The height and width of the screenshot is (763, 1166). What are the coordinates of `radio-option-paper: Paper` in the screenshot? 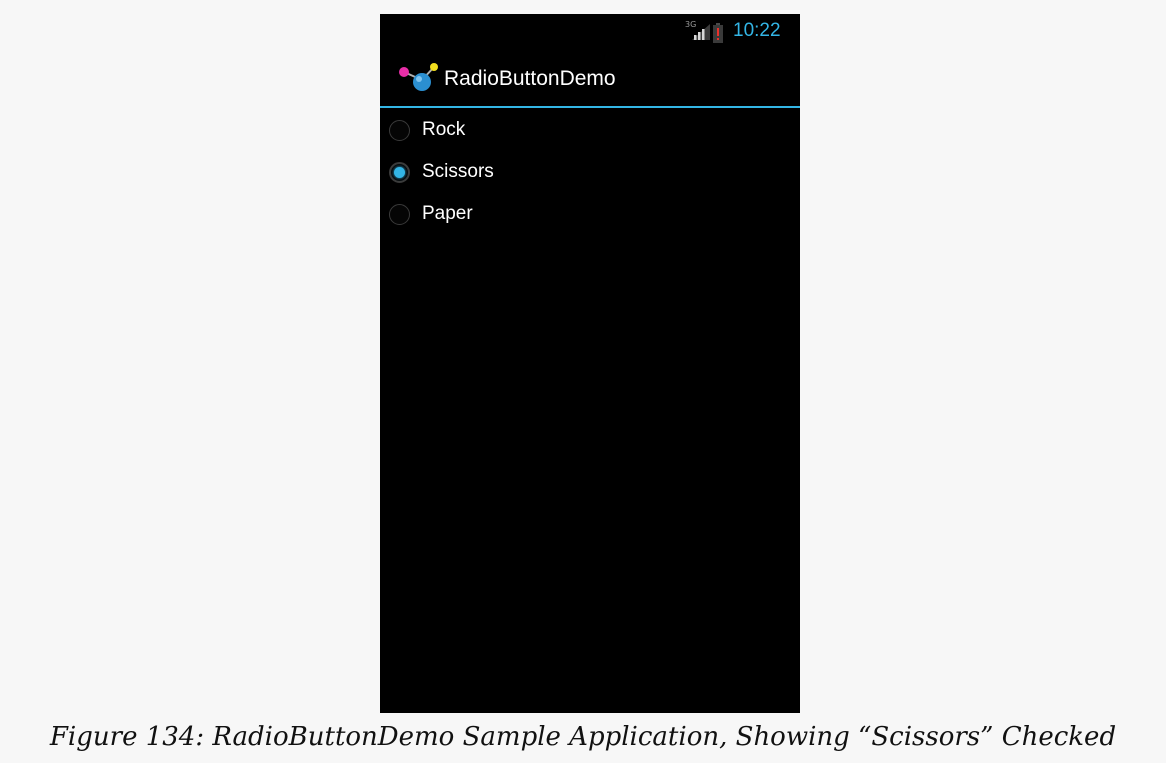 It's located at (590, 216).